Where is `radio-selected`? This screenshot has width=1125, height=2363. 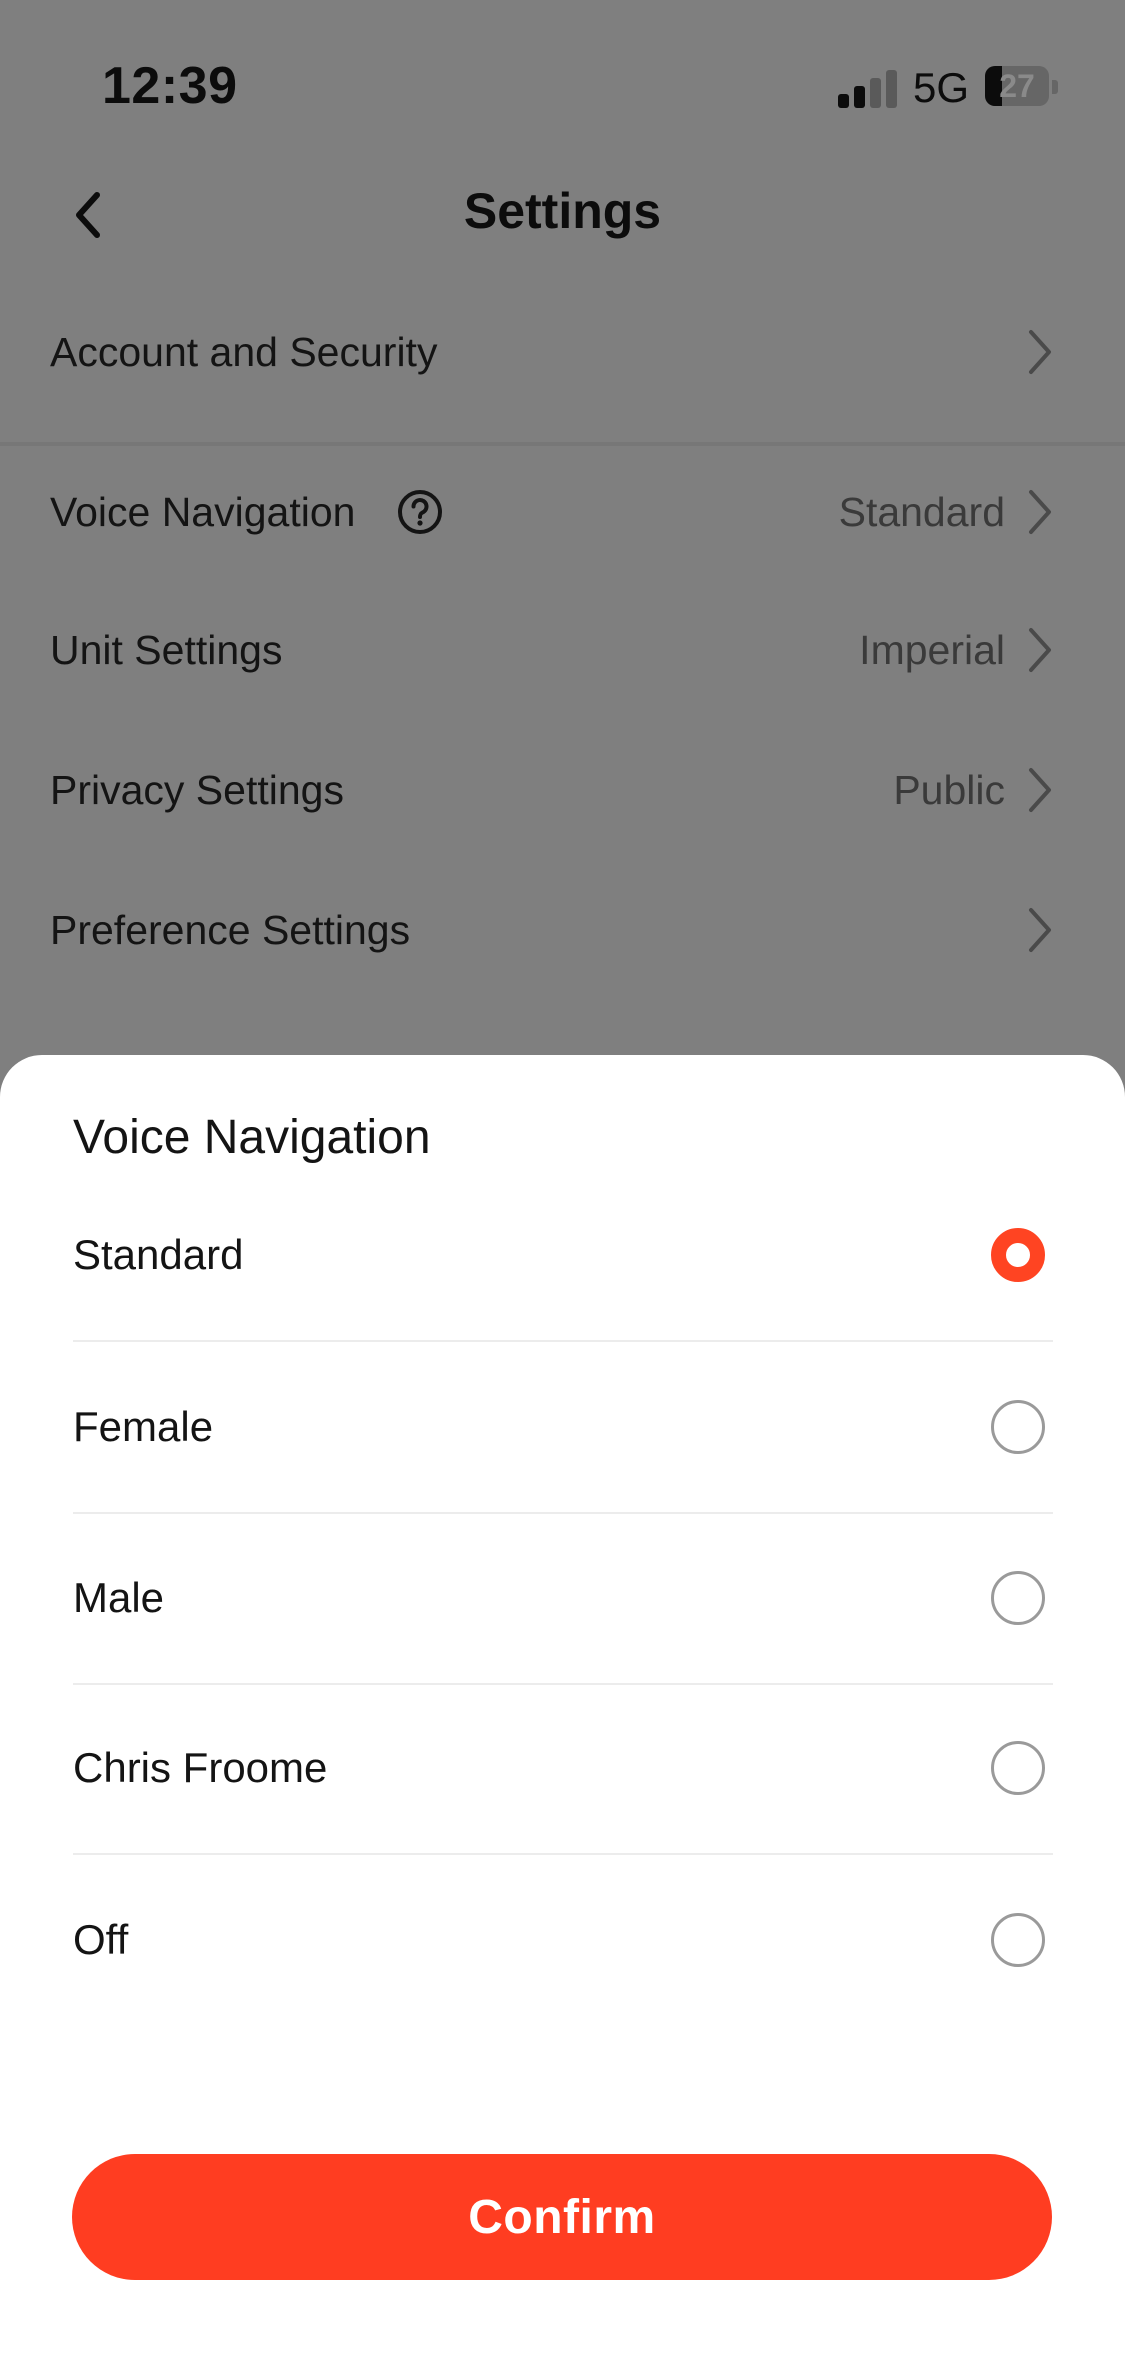 radio-selected is located at coordinates (1018, 1255).